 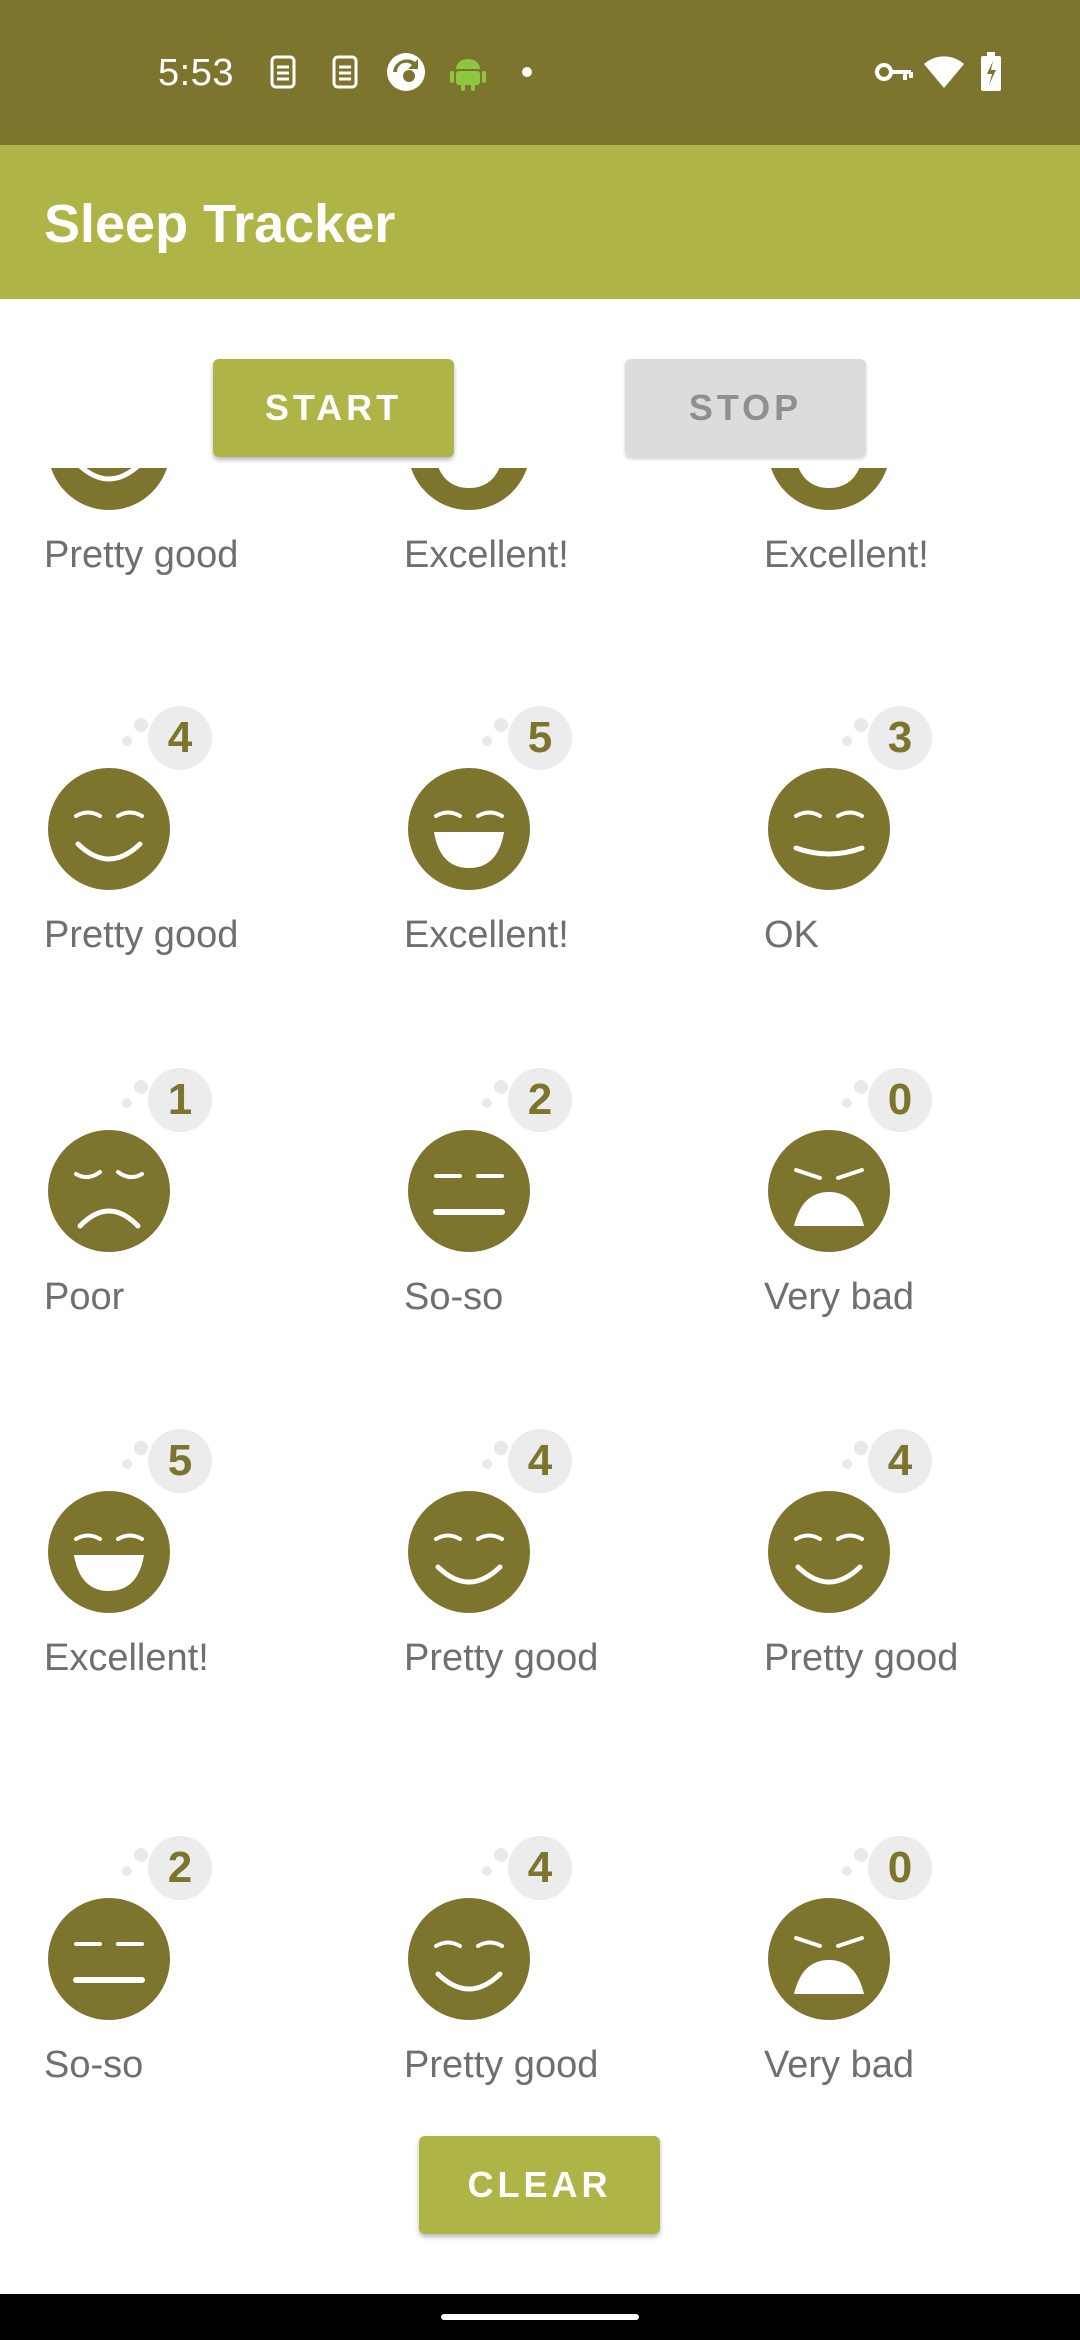 What do you see at coordinates (406, 72) in the screenshot?
I see `sync-app-icon` at bounding box center [406, 72].